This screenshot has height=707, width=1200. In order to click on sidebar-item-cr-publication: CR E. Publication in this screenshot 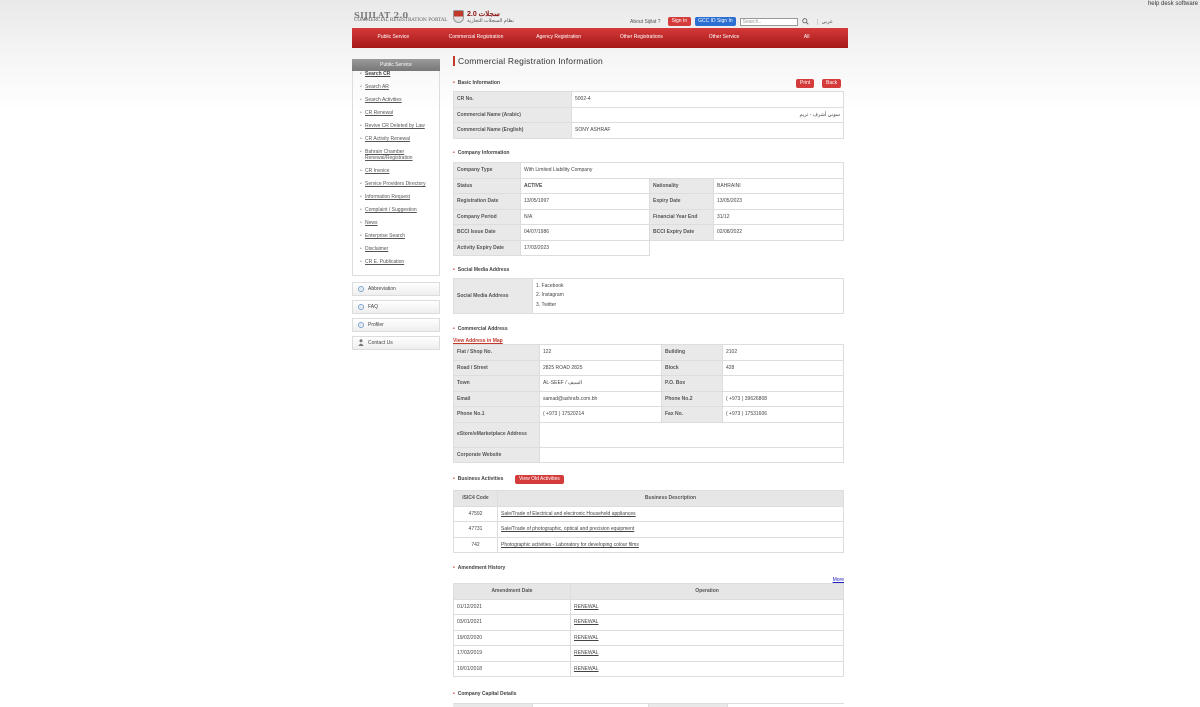, I will do `click(396, 262)`.